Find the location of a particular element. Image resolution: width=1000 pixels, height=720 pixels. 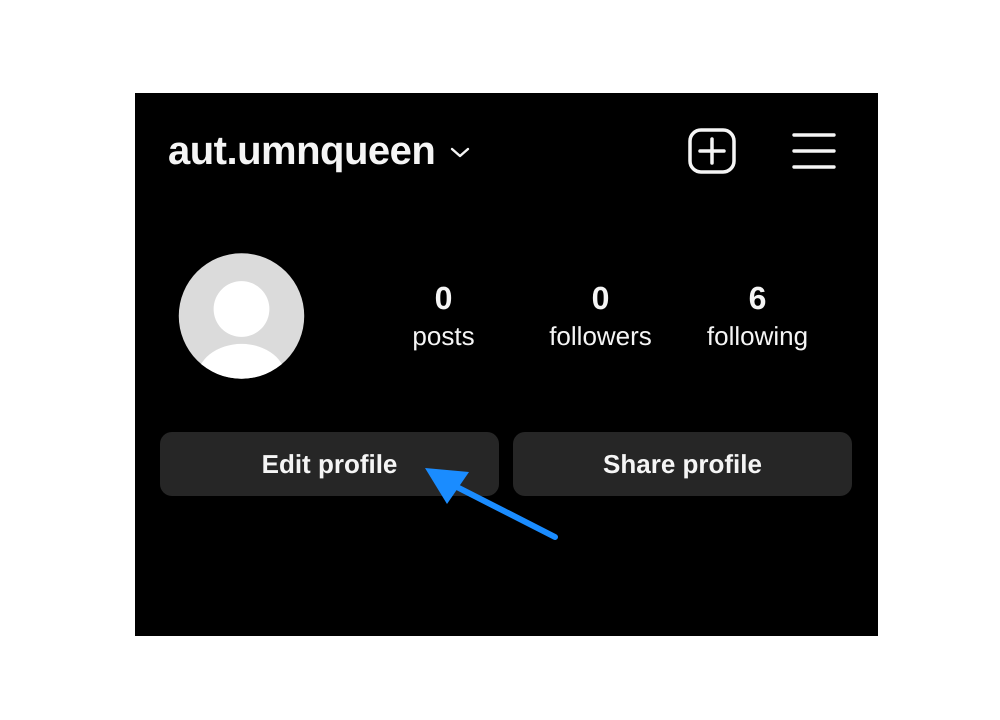

username: aut.umnqueen is located at coordinates (302, 151).